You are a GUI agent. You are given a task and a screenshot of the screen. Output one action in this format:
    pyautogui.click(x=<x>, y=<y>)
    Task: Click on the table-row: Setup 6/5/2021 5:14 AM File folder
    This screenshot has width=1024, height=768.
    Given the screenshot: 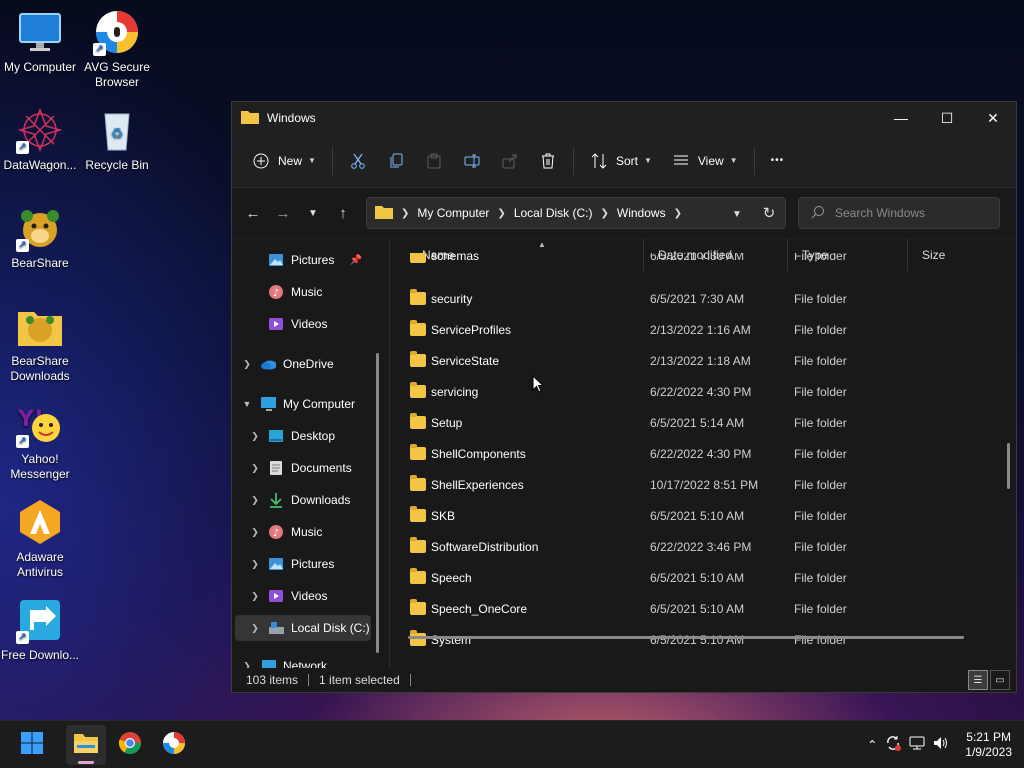 What is the action you would take?
    pyautogui.click(x=670, y=422)
    